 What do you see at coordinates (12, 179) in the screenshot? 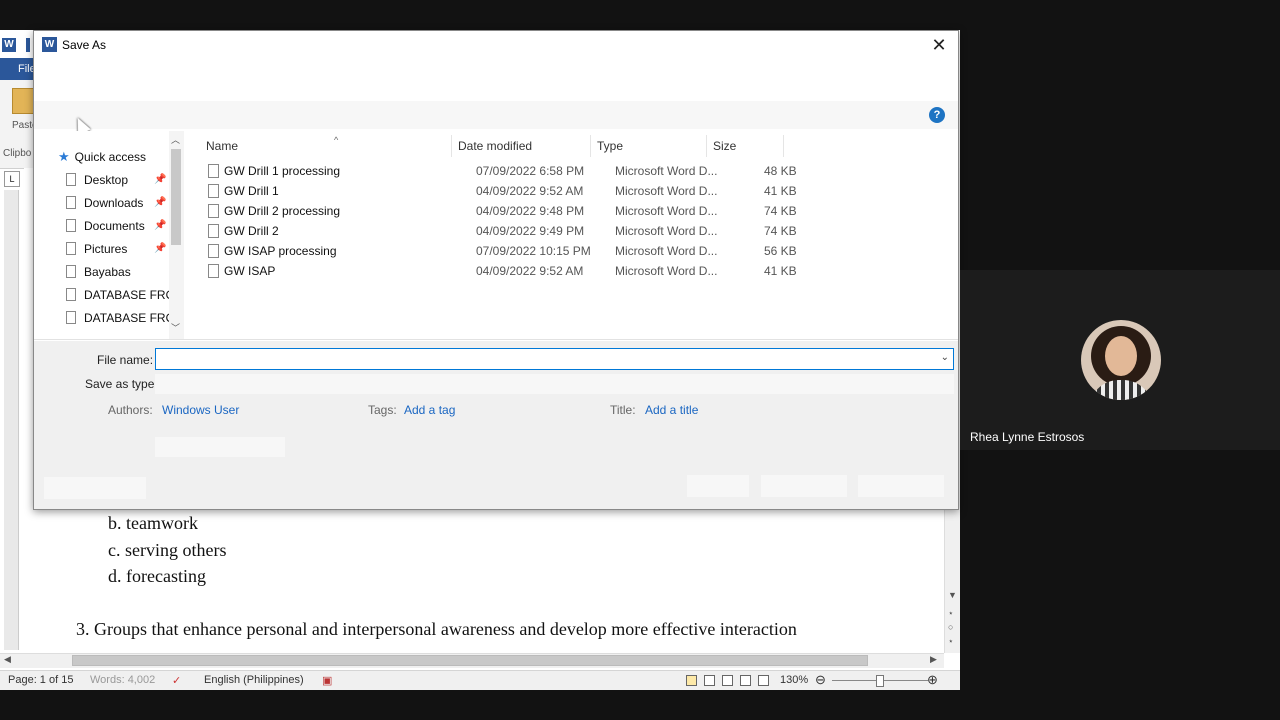
I see `tab-selector: L` at bounding box center [12, 179].